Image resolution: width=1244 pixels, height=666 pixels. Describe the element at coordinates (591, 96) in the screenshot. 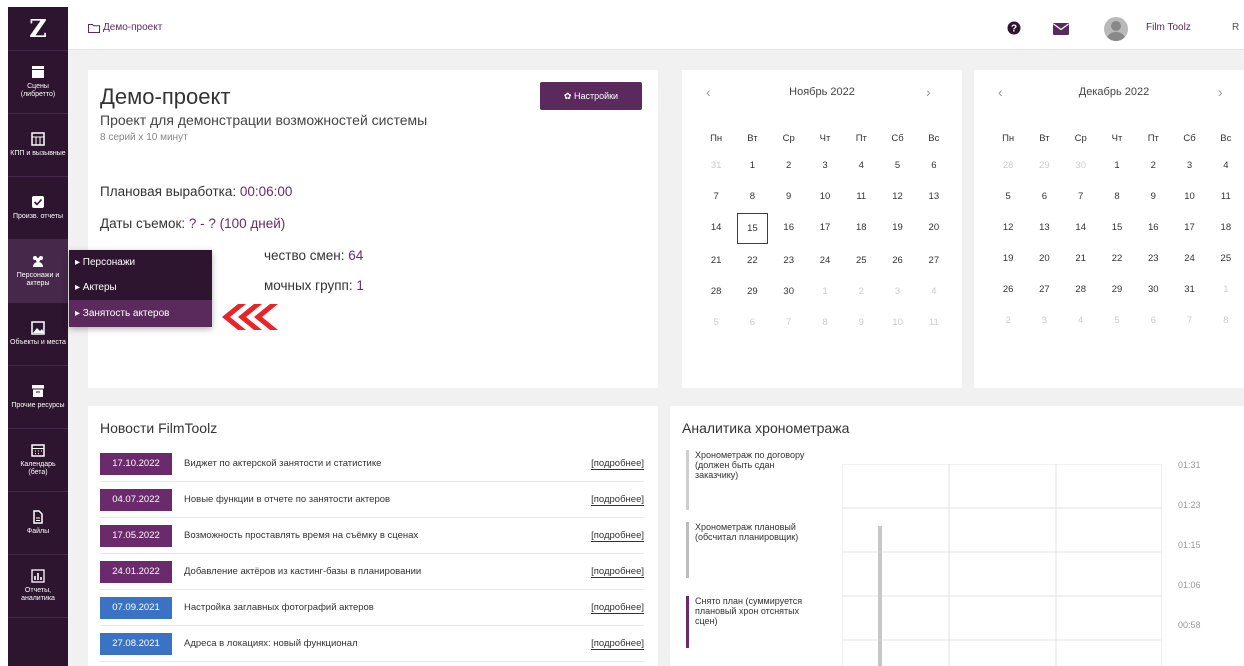

I see `settings-button: ✿ Настройки` at that location.